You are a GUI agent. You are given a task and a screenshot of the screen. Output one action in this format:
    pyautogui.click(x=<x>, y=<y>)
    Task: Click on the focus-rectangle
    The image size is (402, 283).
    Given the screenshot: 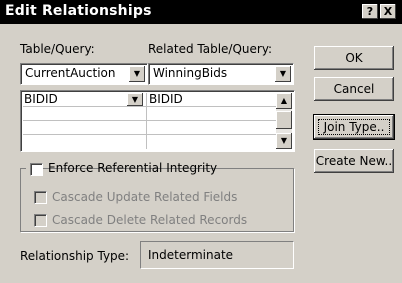 What is the action you would take?
    pyautogui.click(x=354, y=127)
    